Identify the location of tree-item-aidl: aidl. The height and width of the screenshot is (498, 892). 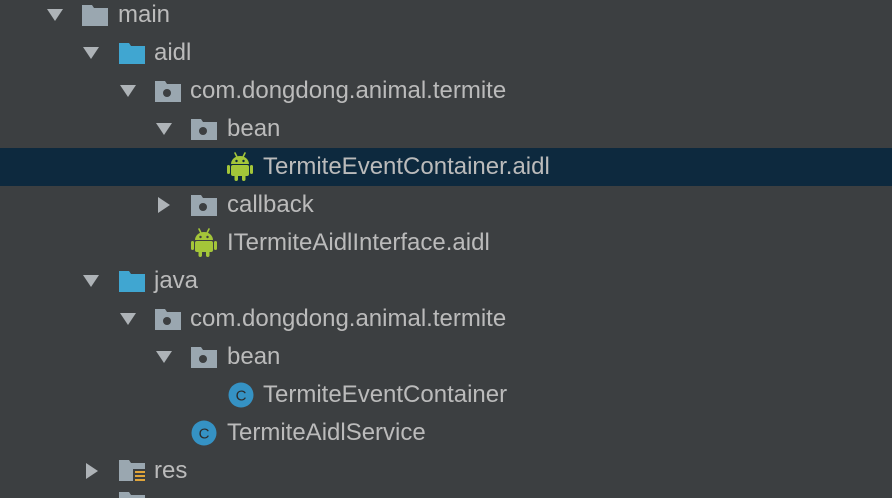
(446, 53).